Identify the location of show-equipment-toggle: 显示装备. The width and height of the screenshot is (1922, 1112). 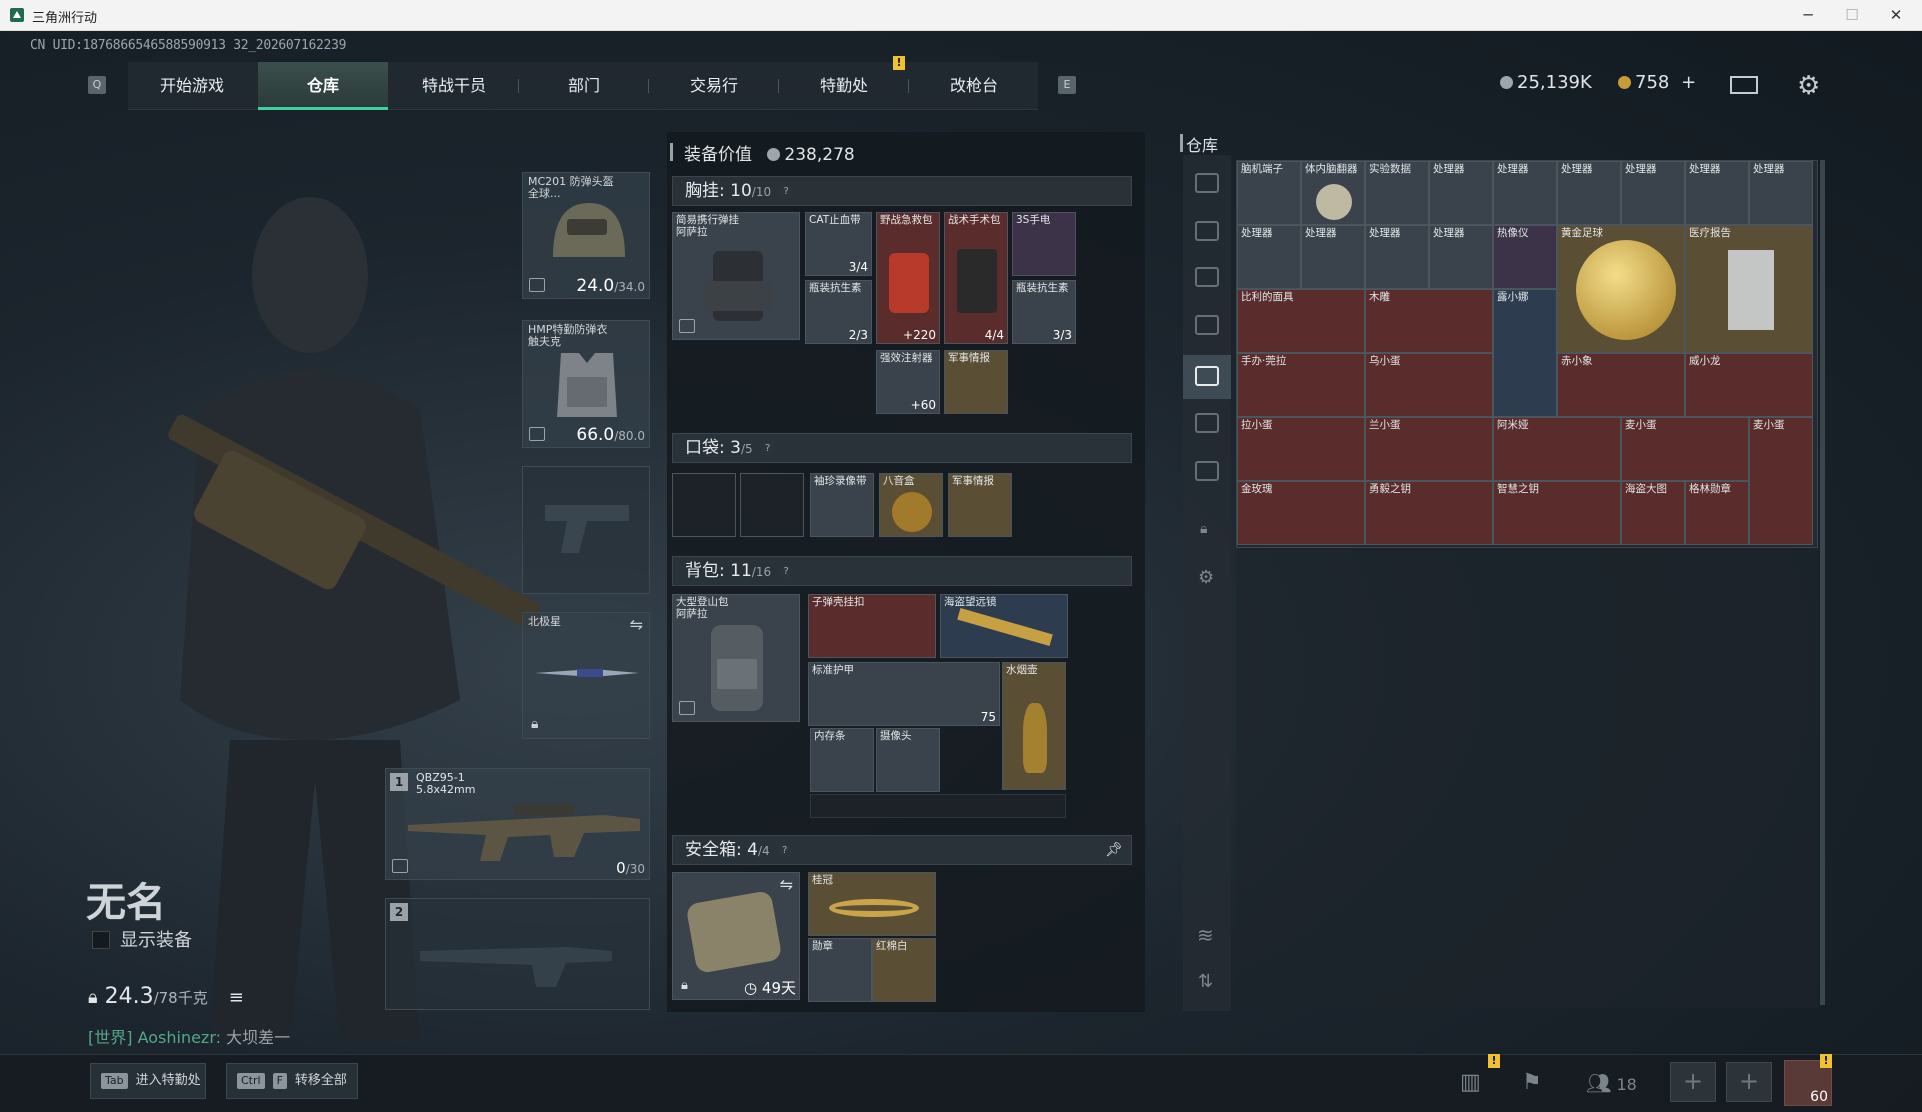
(142, 939).